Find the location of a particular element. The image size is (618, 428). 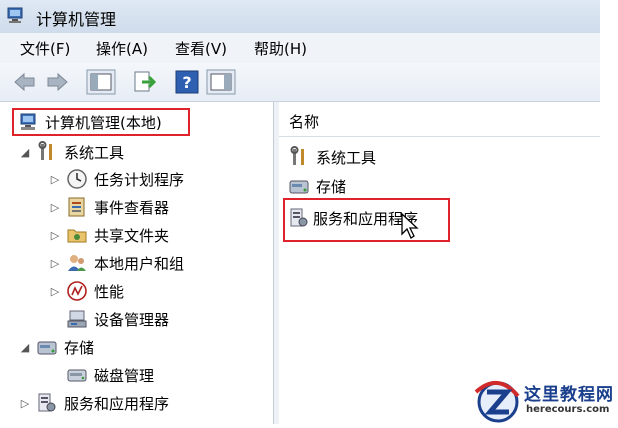

tree-item-storage: ◢ 存储 is located at coordinates (56, 347).